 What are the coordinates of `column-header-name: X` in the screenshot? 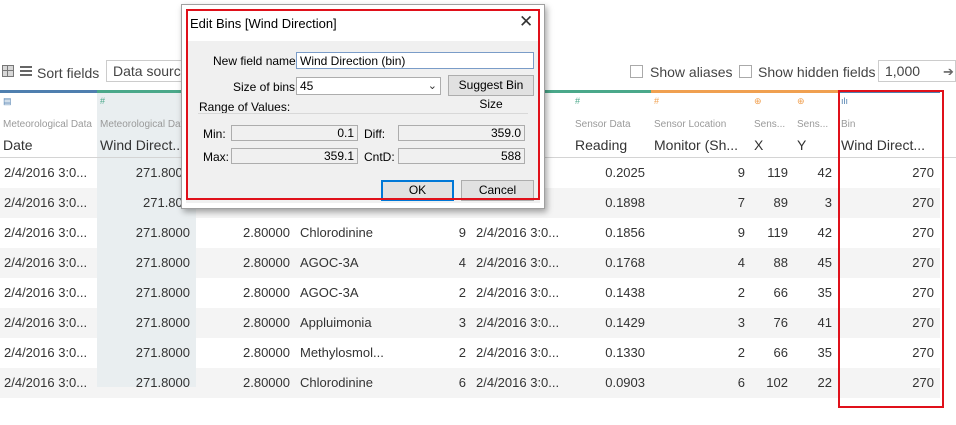 It's located at (773, 145).